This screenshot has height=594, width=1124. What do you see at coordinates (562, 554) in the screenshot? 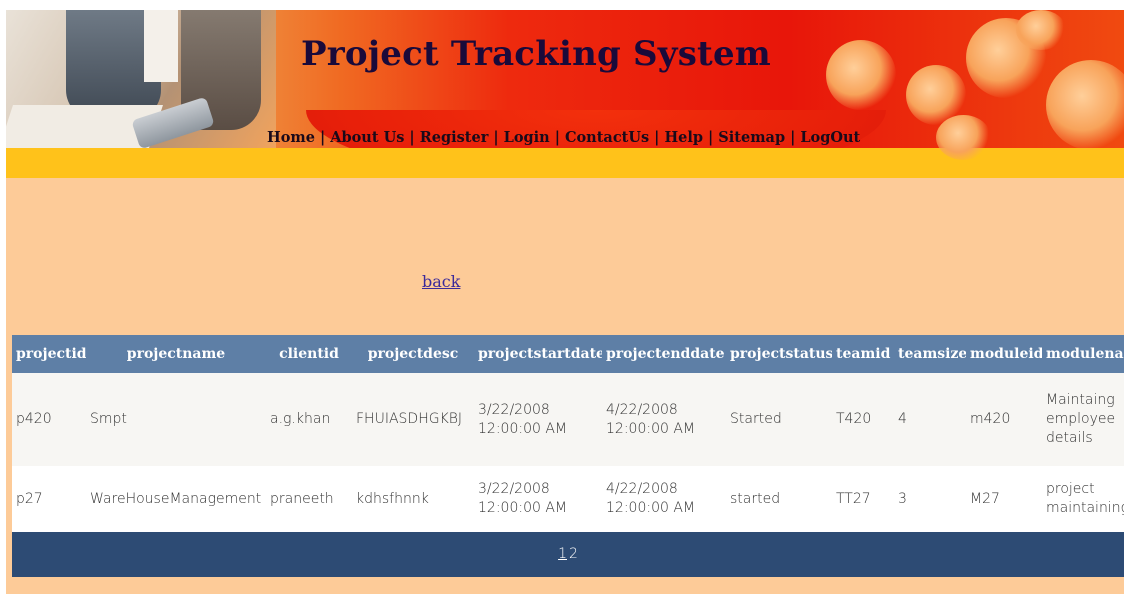
I see `page-1-link: 1` at bounding box center [562, 554].